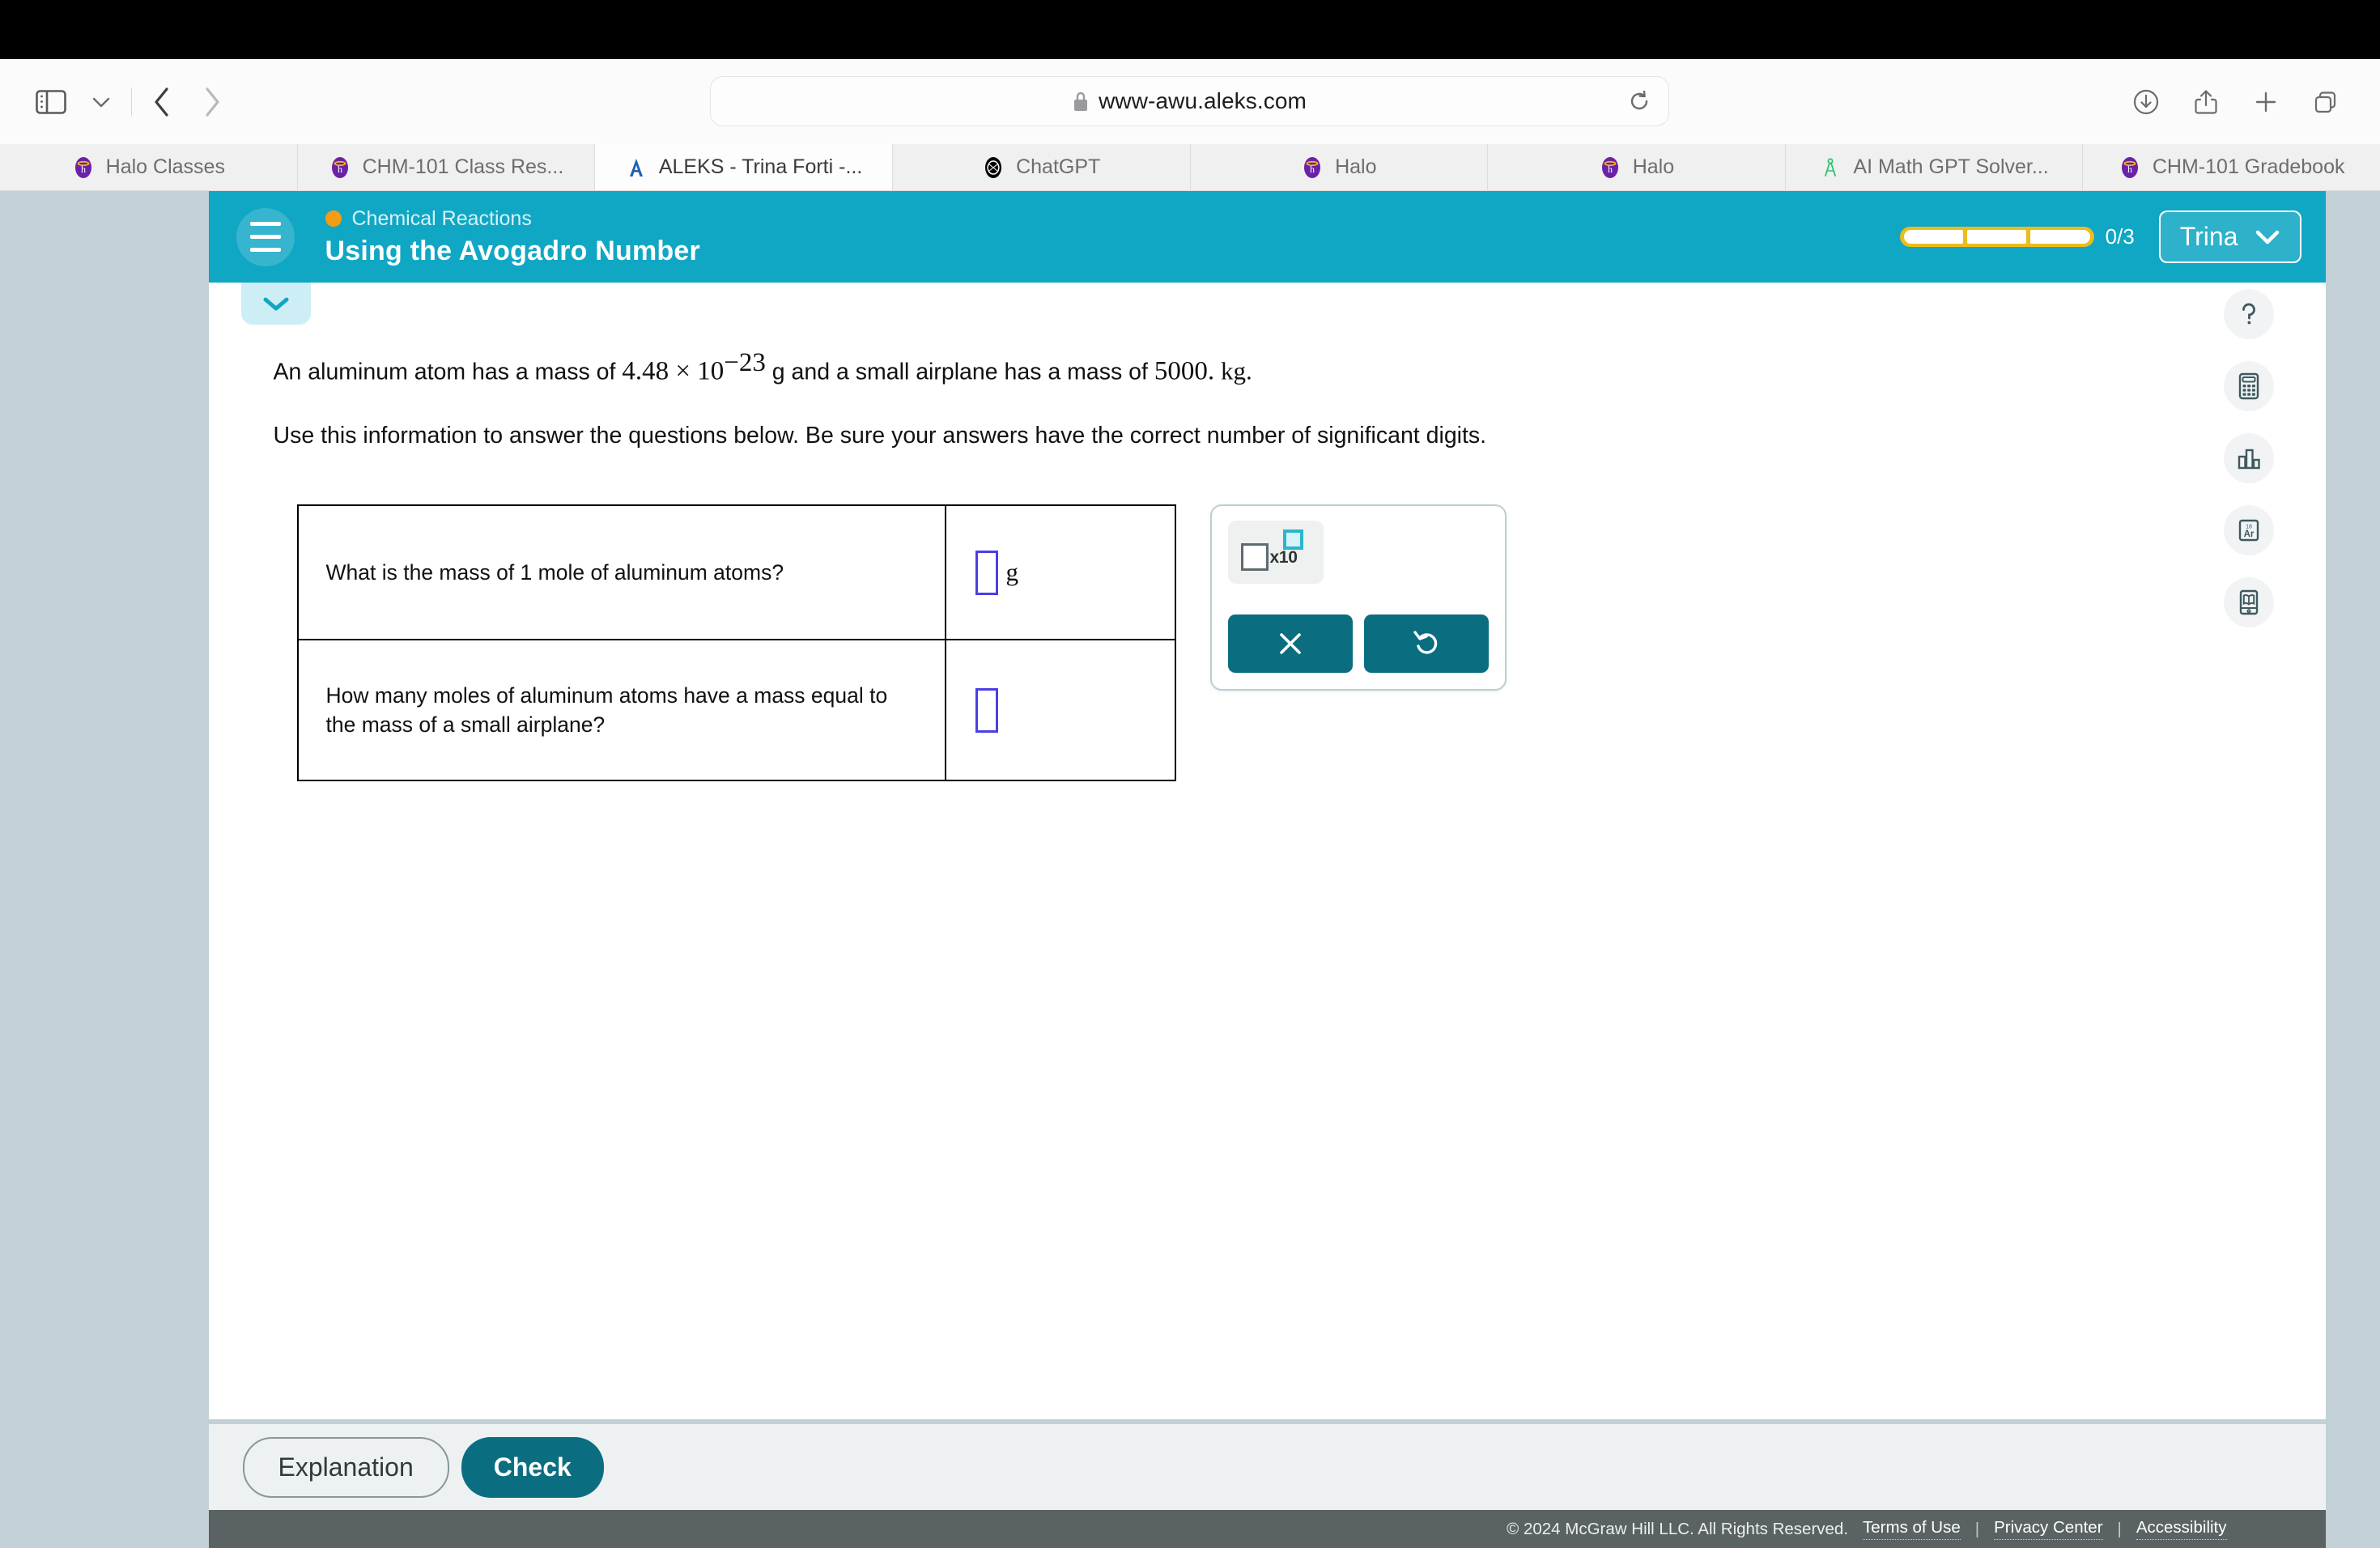  Describe the element at coordinates (1276, 553) in the screenshot. I see `scientific-notation-icon: x10` at that location.